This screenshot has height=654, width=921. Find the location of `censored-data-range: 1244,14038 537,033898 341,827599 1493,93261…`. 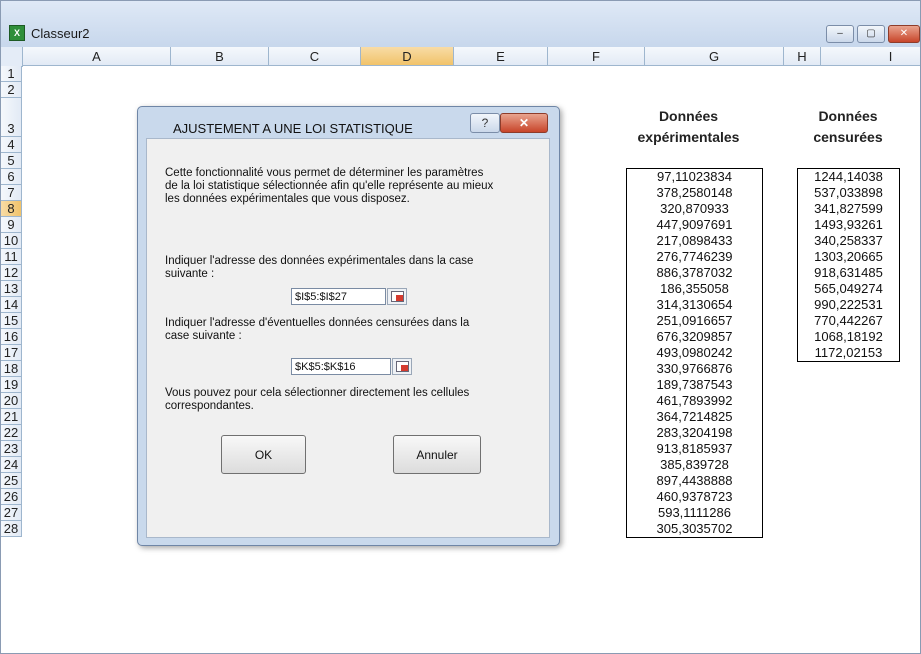

censored-data-range: 1244,14038 537,033898 341,827599 1493,93261… is located at coordinates (848, 265).